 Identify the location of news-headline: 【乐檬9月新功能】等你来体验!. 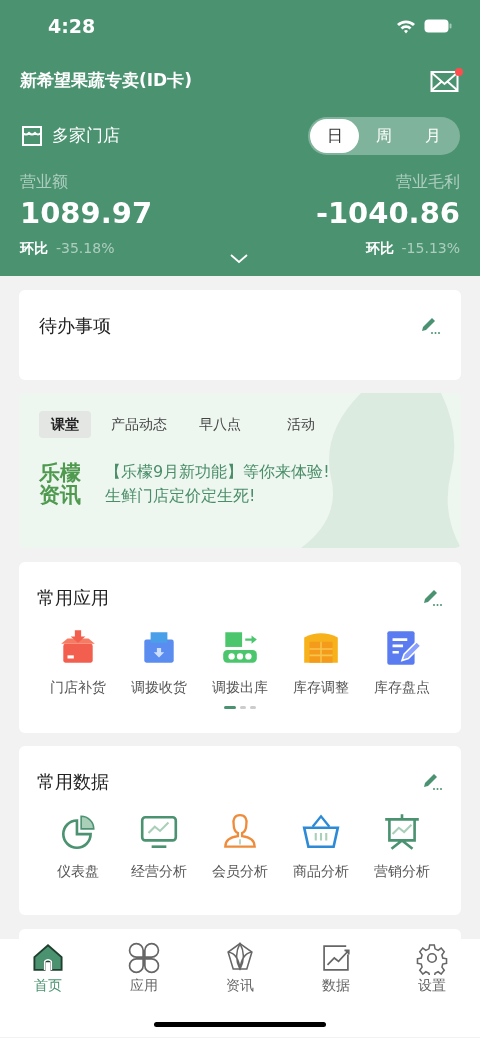
(217, 472).